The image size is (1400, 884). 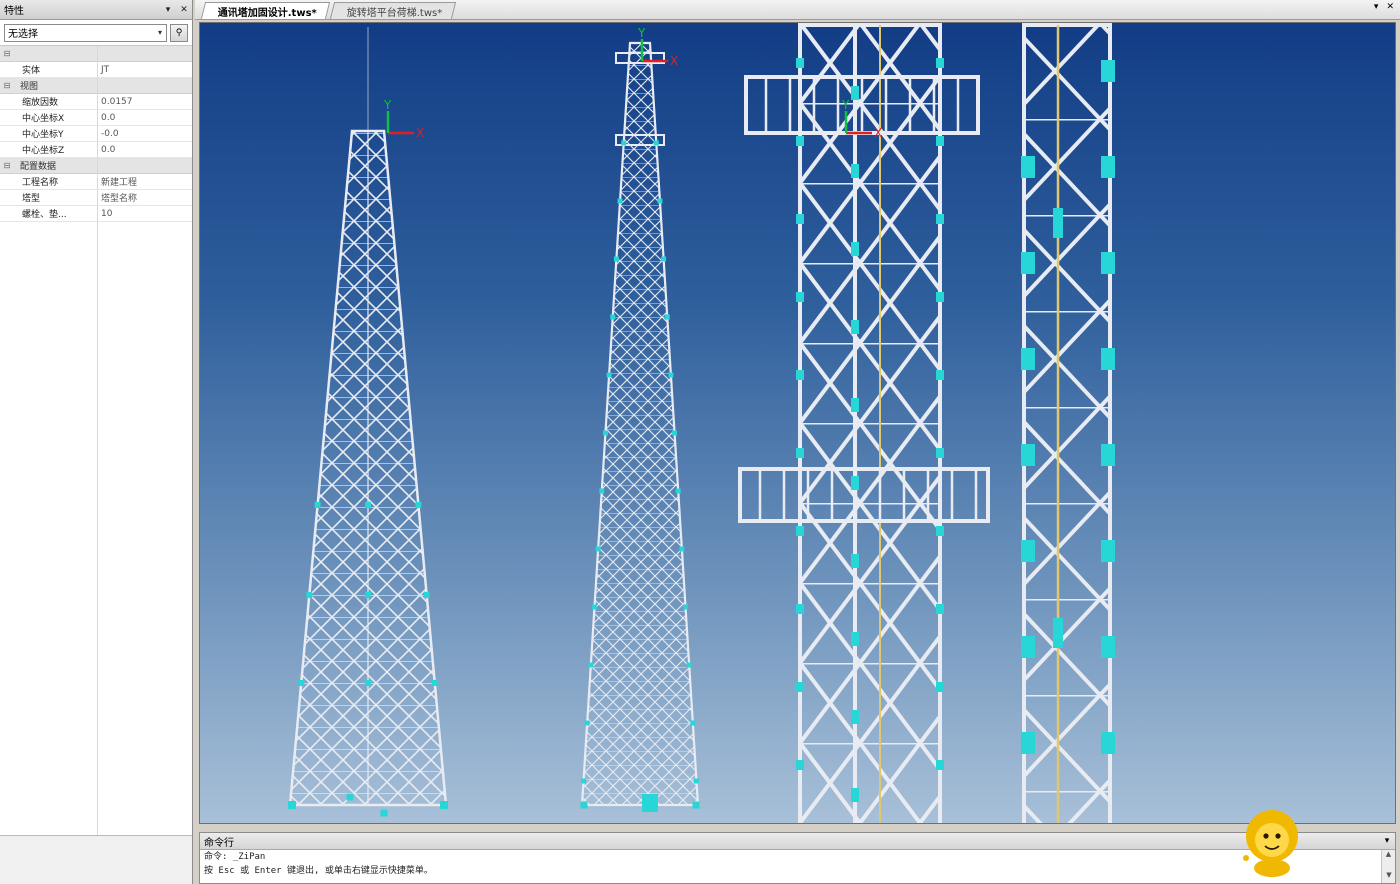 I want to click on tower3-body, so click(x=870, y=423).